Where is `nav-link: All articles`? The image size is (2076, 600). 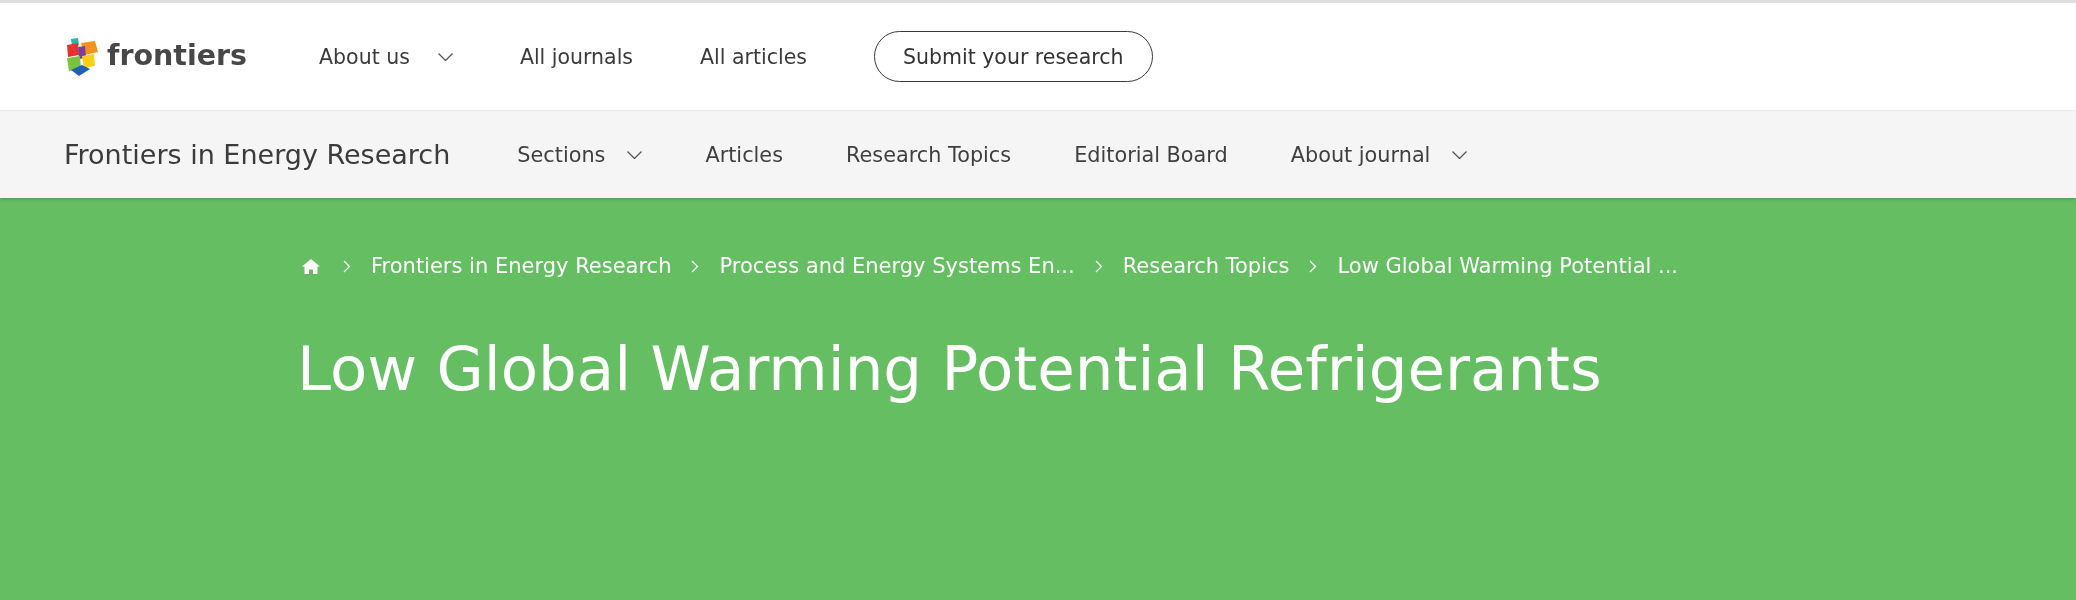
nav-link: All articles is located at coordinates (753, 56).